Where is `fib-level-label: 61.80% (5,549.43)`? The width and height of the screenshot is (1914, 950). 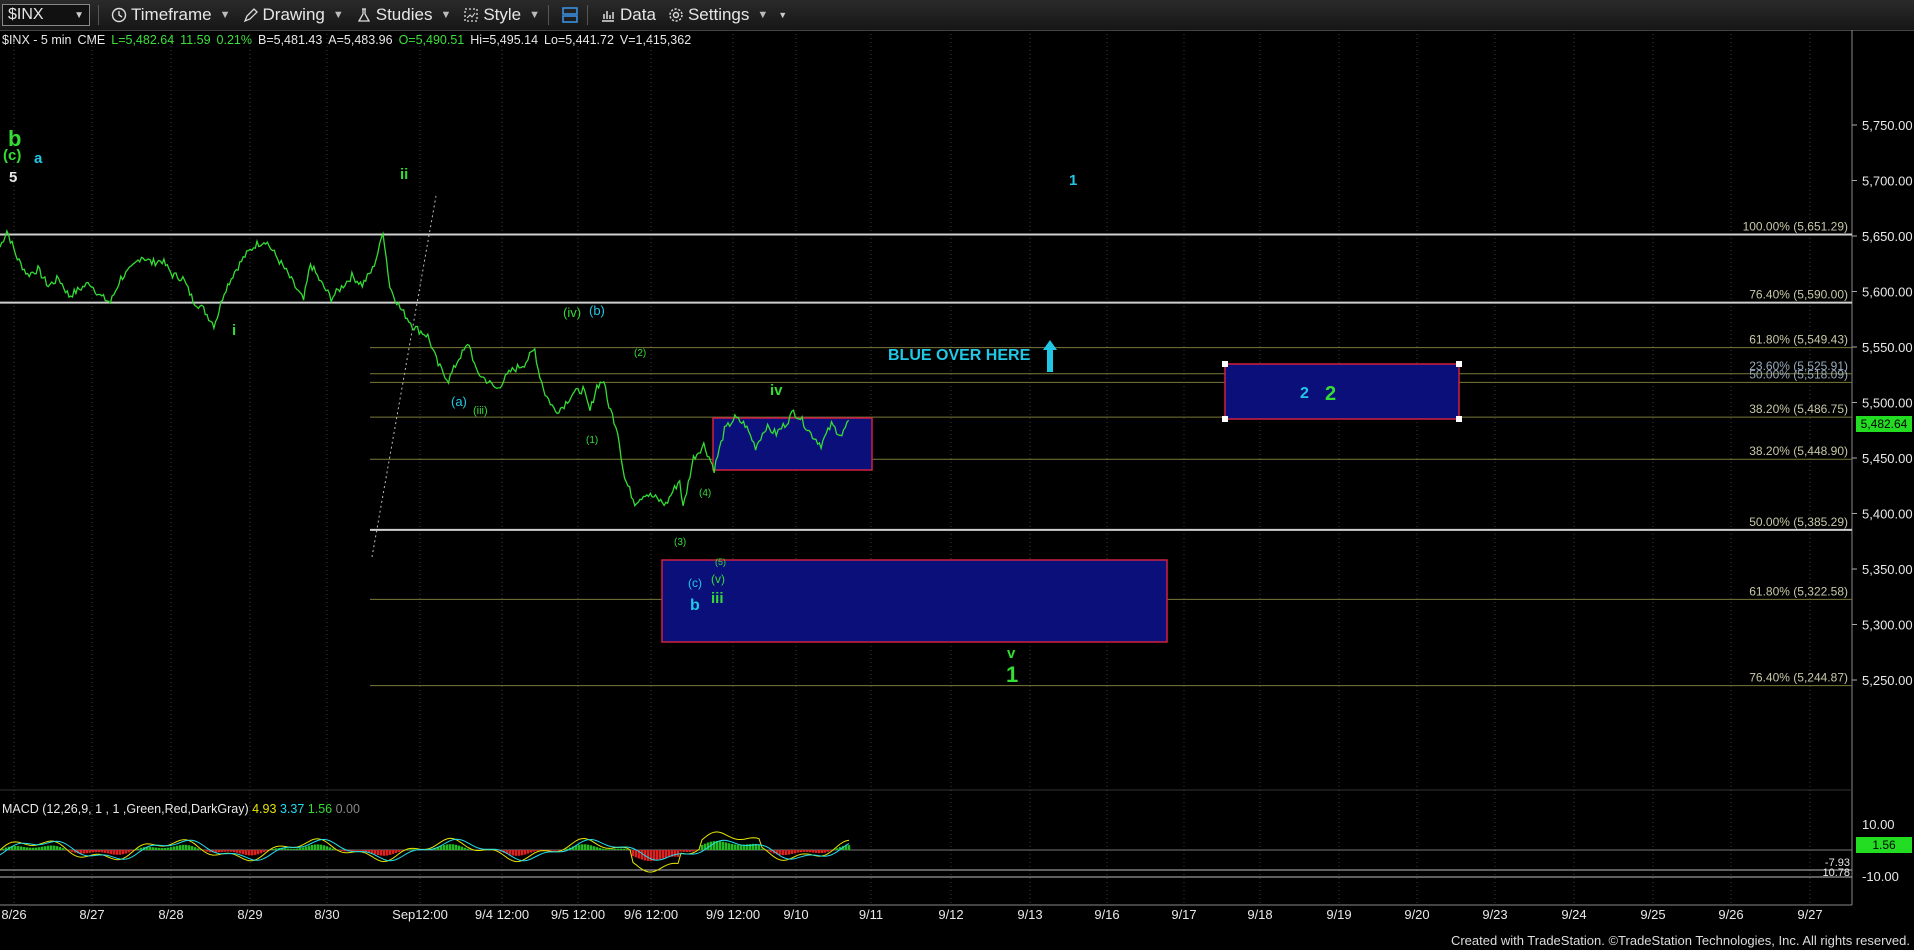
fib-level-label: 61.80% (5,549.43) is located at coordinates (1798, 340).